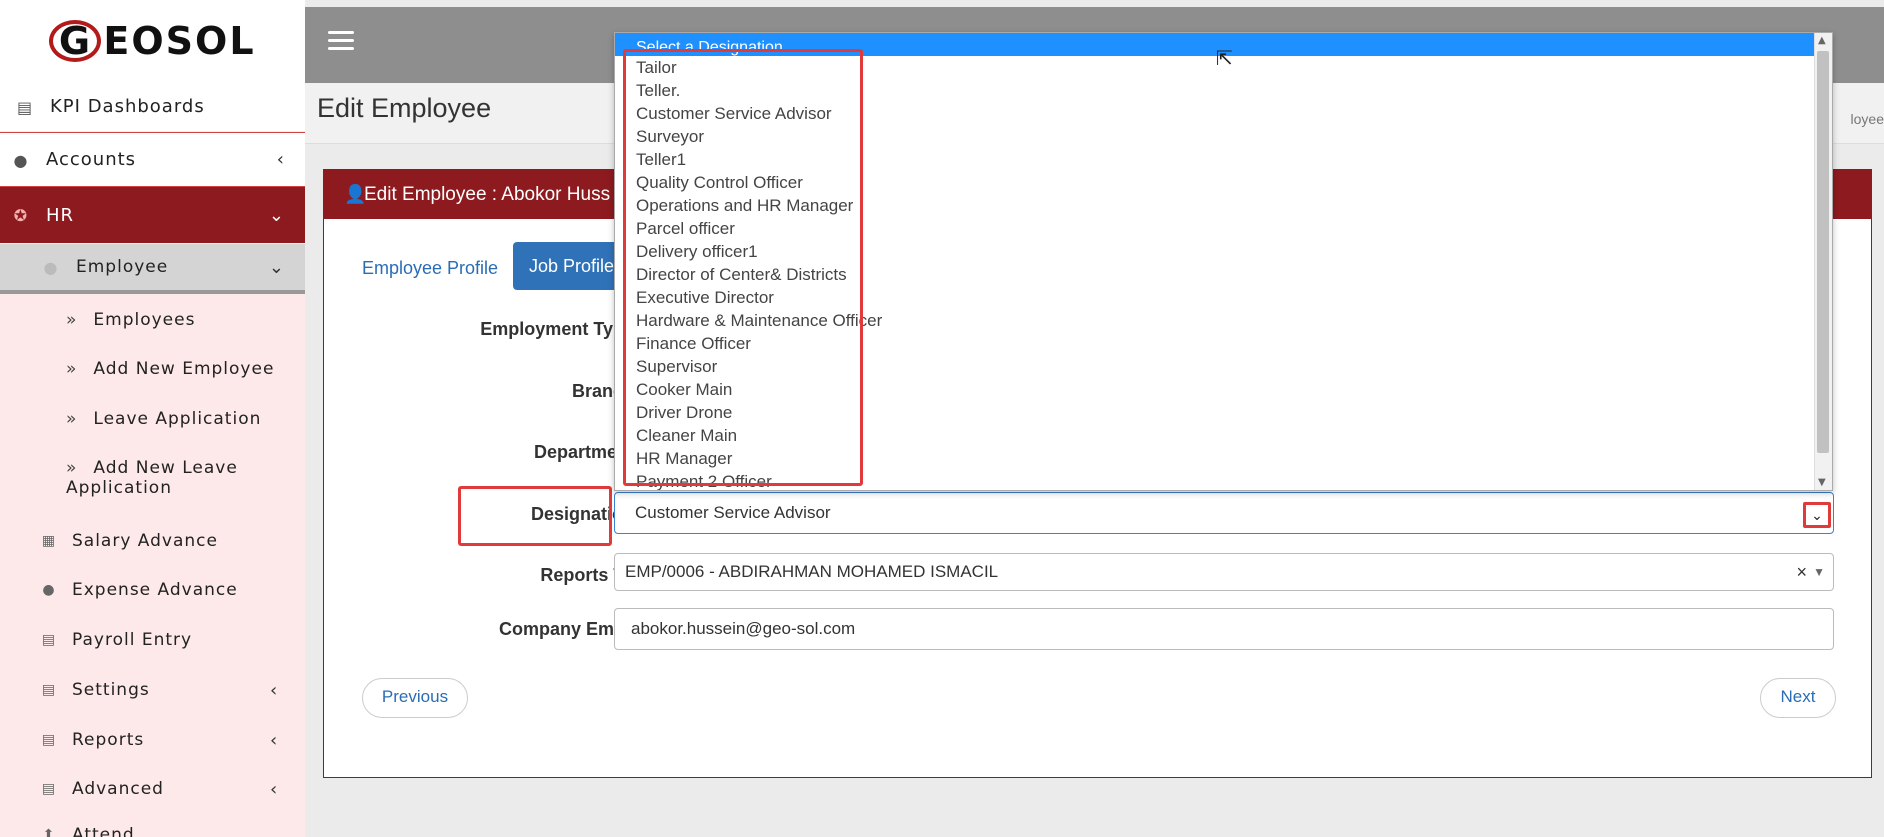 This screenshot has width=1884, height=837. What do you see at coordinates (1224, 513) in the screenshot?
I see `designation-select: Customer Service Advisor ⌄` at bounding box center [1224, 513].